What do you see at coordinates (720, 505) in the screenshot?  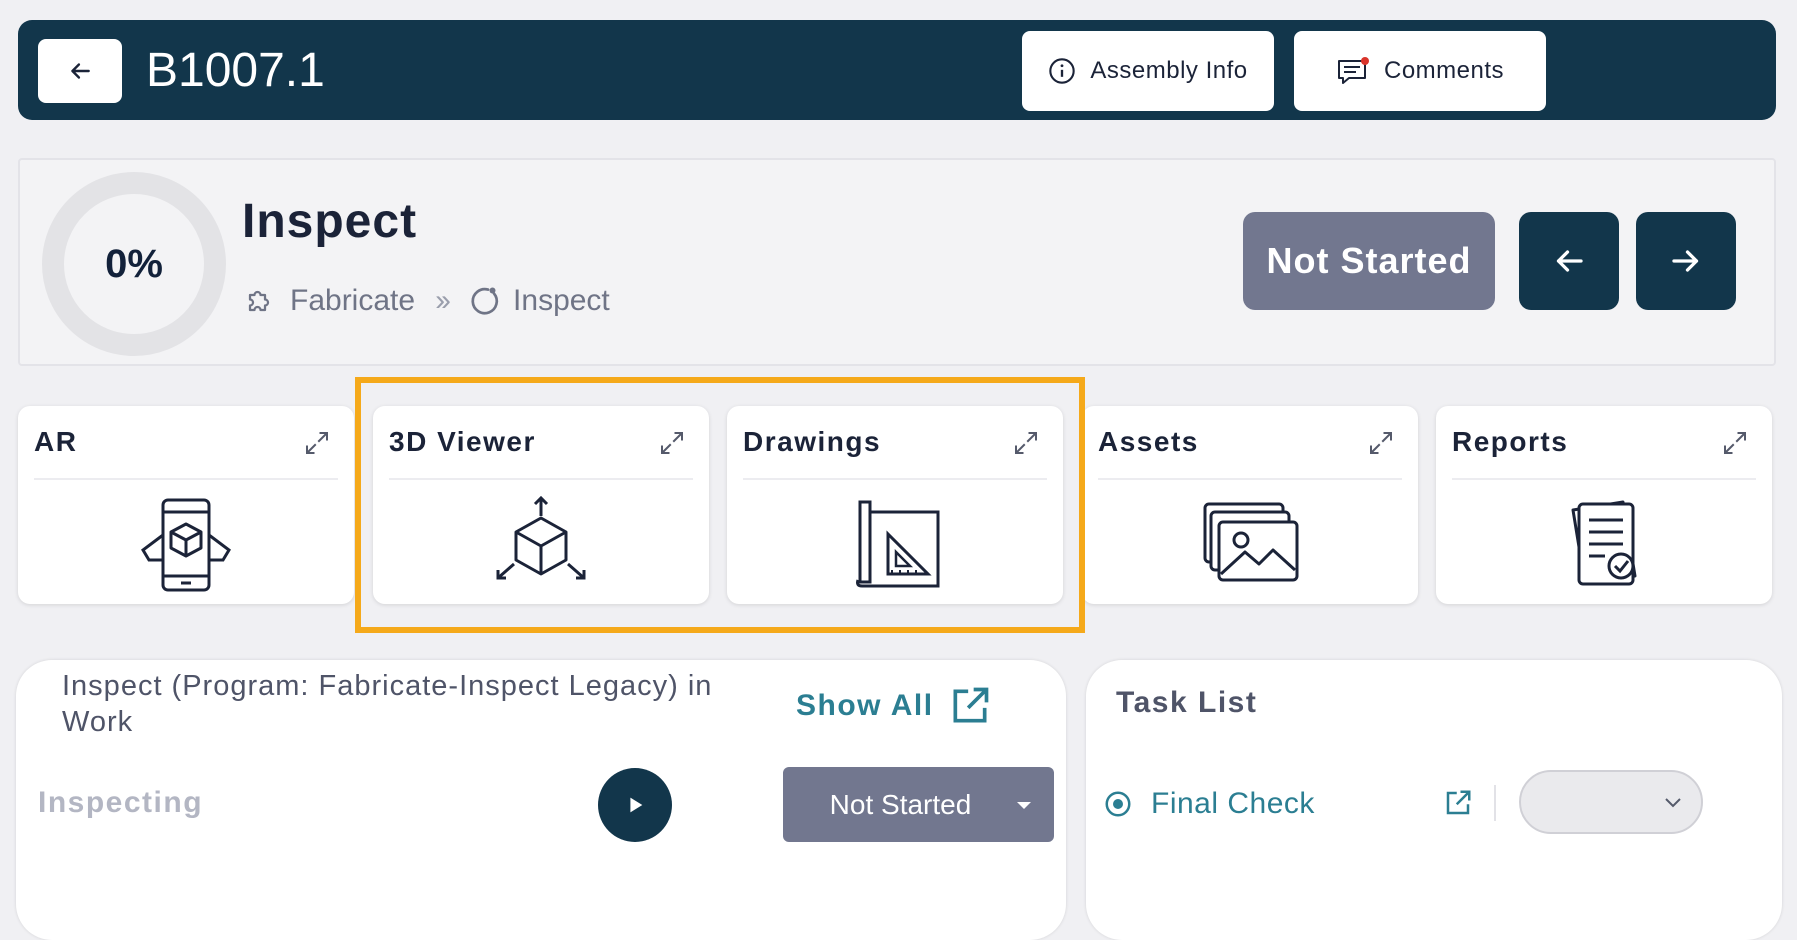 I see `highlight-box` at bounding box center [720, 505].